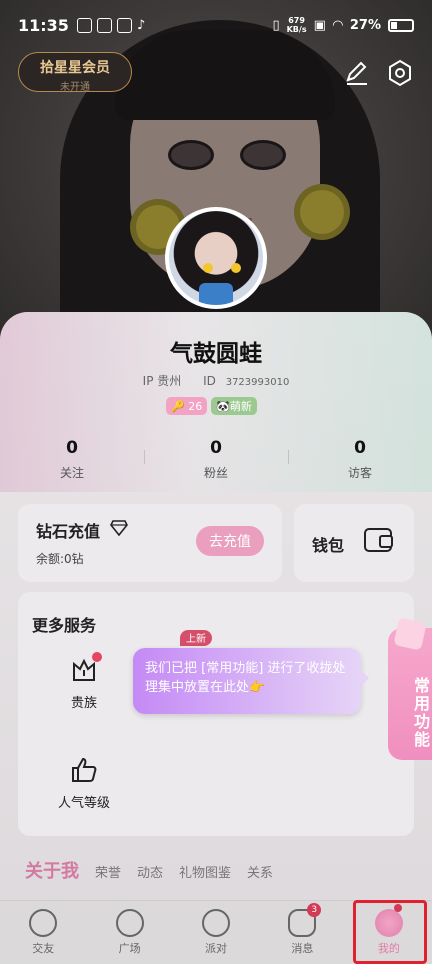  What do you see at coordinates (302, 948) in the screenshot?
I see `tab-label: 消息` at bounding box center [302, 948].